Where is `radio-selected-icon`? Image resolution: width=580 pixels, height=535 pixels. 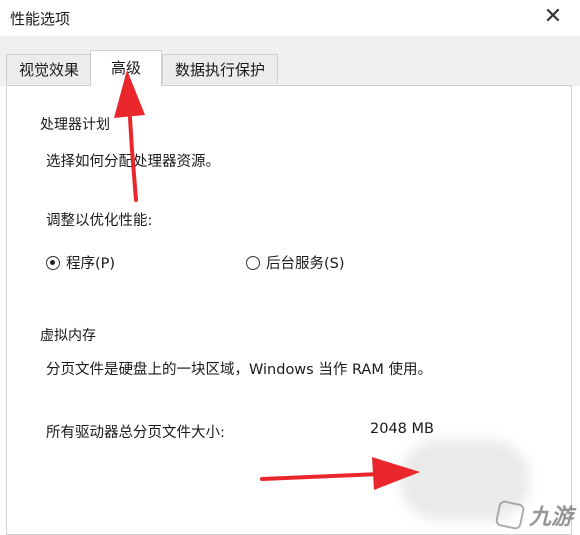 radio-selected-icon is located at coordinates (53, 262).